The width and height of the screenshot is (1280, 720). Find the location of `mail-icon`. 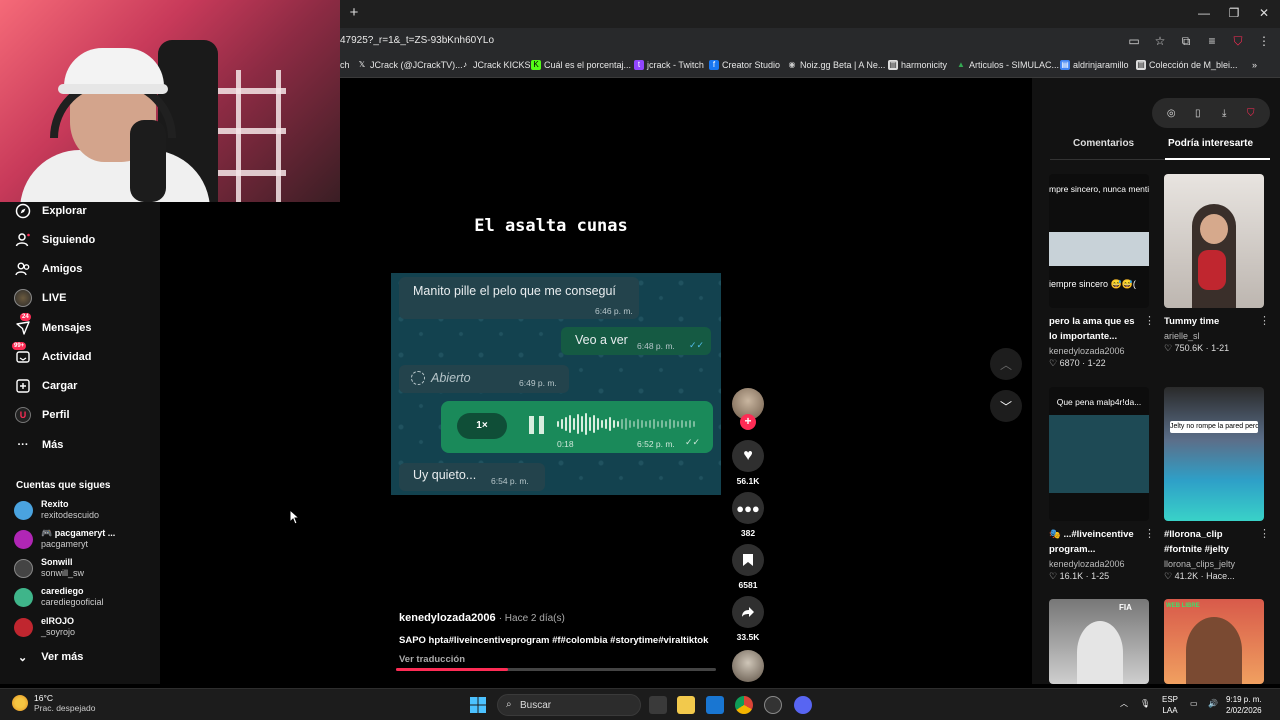

mail-icon is located at coordinates (715, 705).